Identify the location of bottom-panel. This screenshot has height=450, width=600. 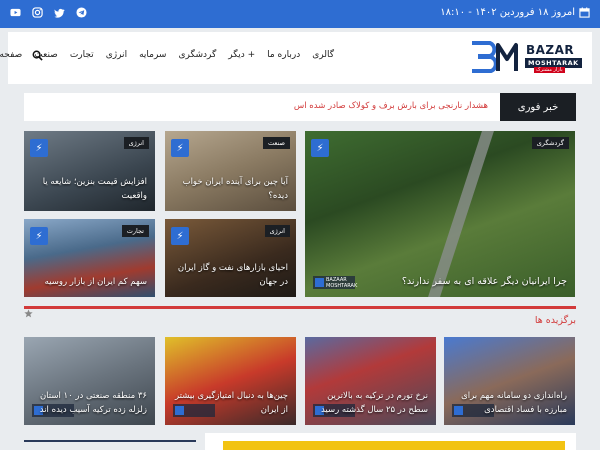
(390, 441).